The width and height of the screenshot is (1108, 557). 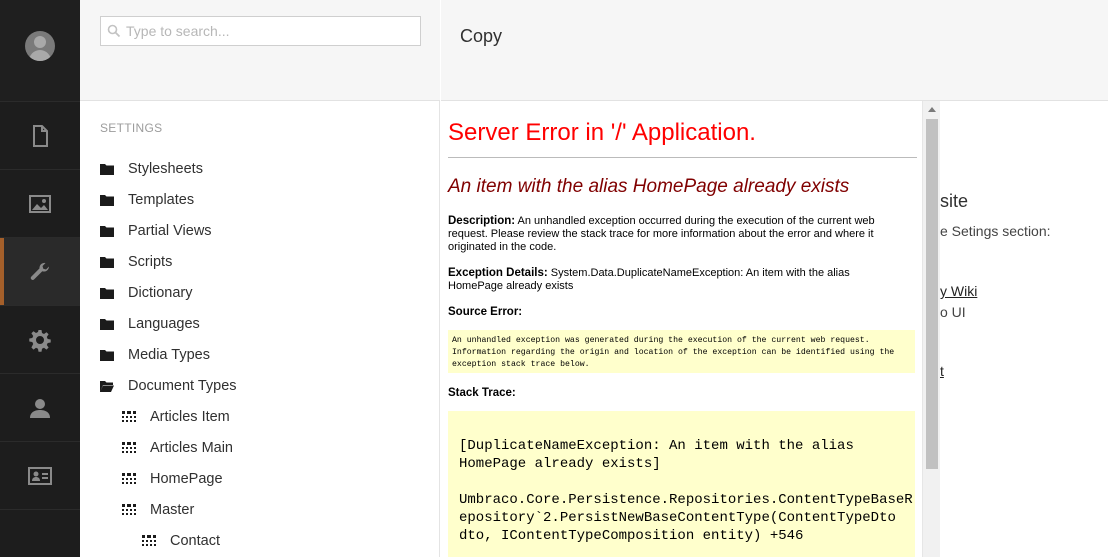 I want to click on description-label: Description:, so click(x=482, y=221).